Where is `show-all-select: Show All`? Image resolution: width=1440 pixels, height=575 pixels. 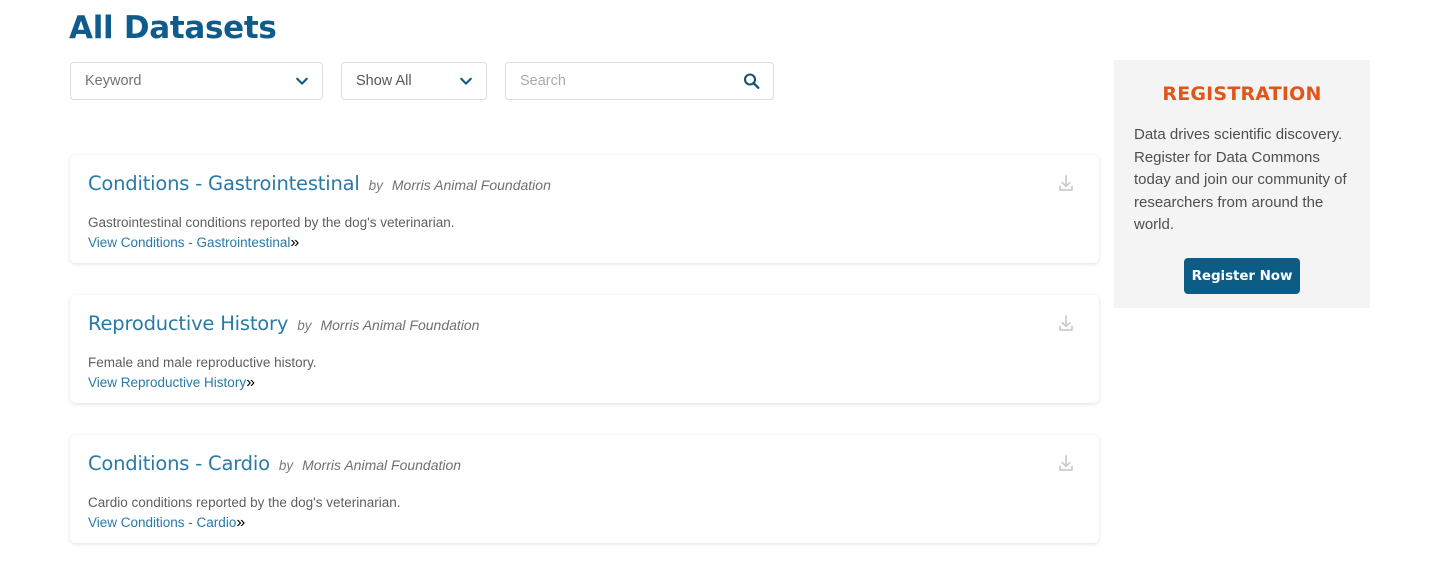 show-all-select: Show All is located at coordinates (414, 81).